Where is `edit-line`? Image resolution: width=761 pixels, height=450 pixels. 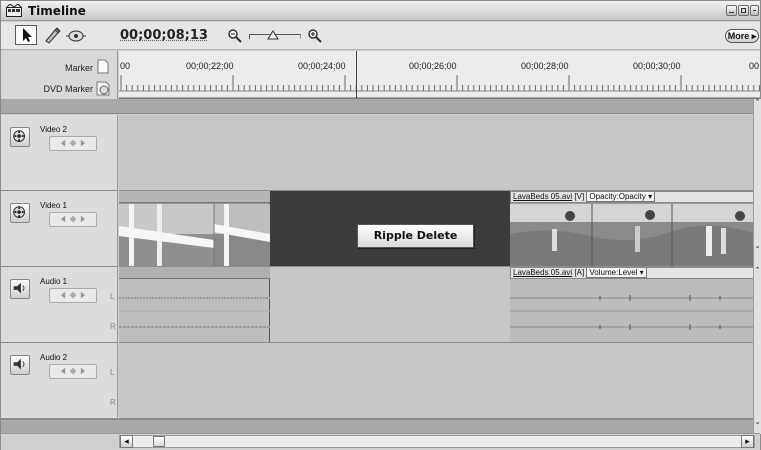
edit-line is located at coordinates (356, 74).